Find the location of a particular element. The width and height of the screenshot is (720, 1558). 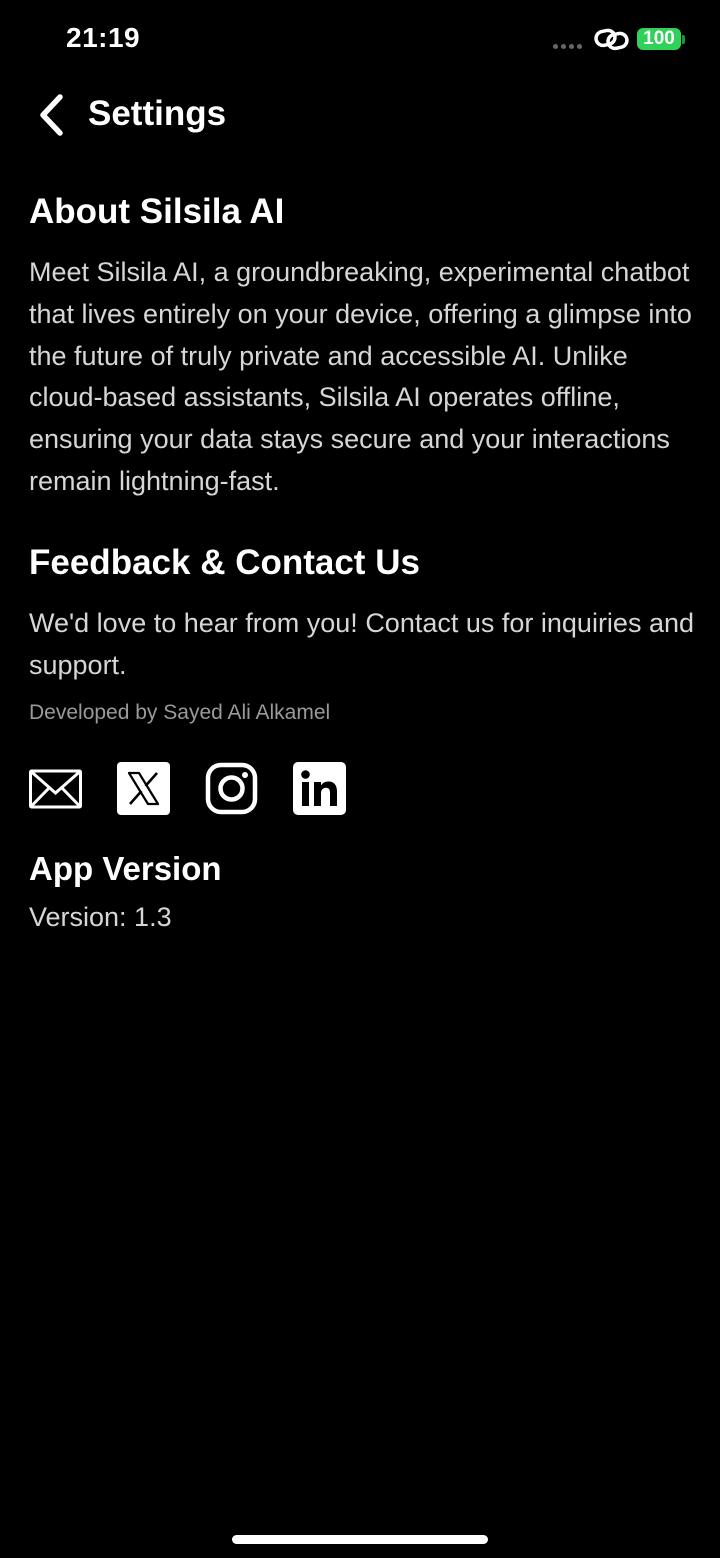

instagram-icon is located at coordinates (231, 789).